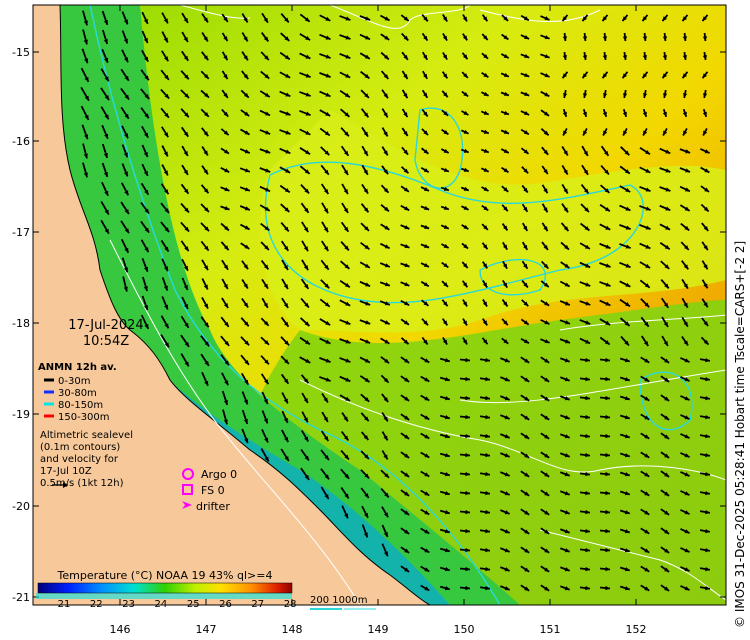 Image resolution: width=750 pixels, height=640 pixels. Describe the element at coordinates (161, 604) in the screenshot. I see `colorbar-tick-label: 24` at that location.